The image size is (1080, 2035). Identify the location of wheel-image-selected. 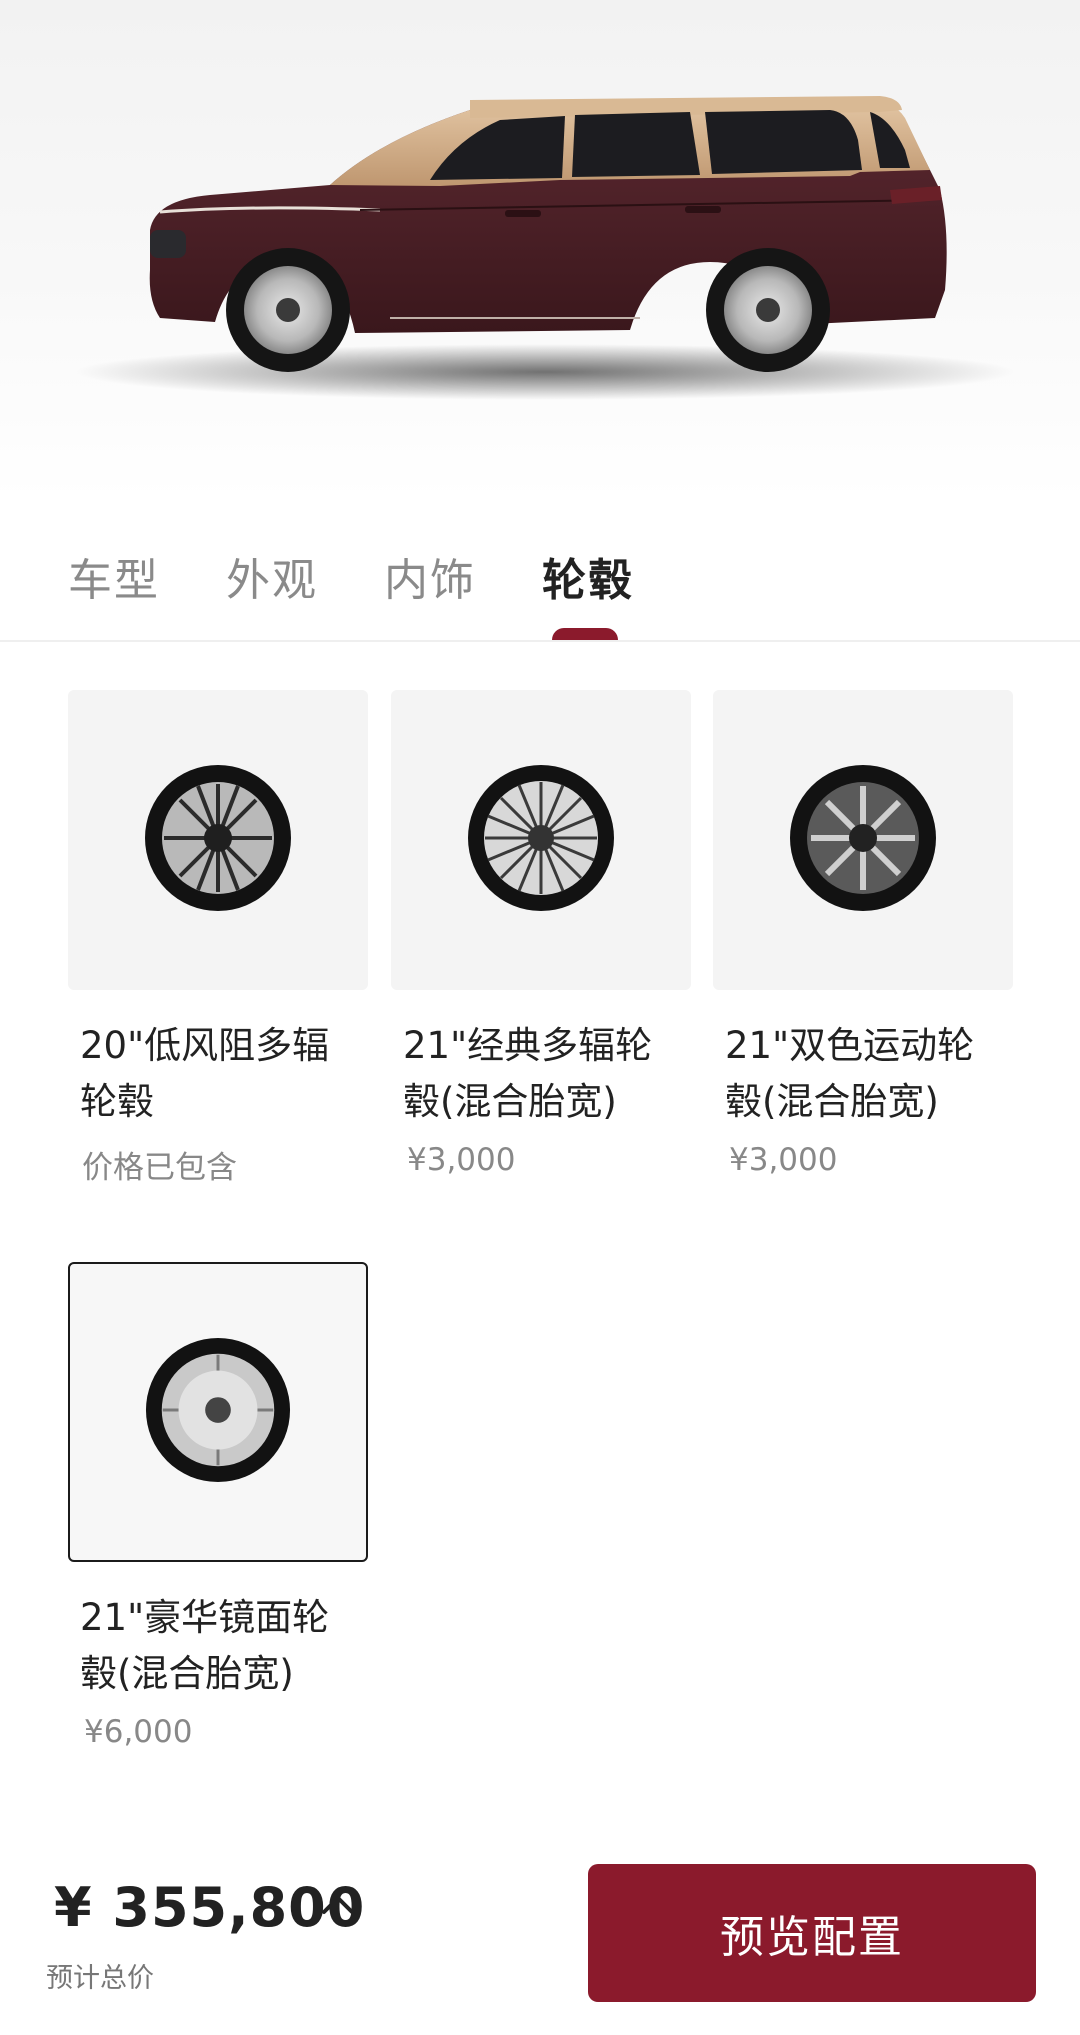
(218, 1412).